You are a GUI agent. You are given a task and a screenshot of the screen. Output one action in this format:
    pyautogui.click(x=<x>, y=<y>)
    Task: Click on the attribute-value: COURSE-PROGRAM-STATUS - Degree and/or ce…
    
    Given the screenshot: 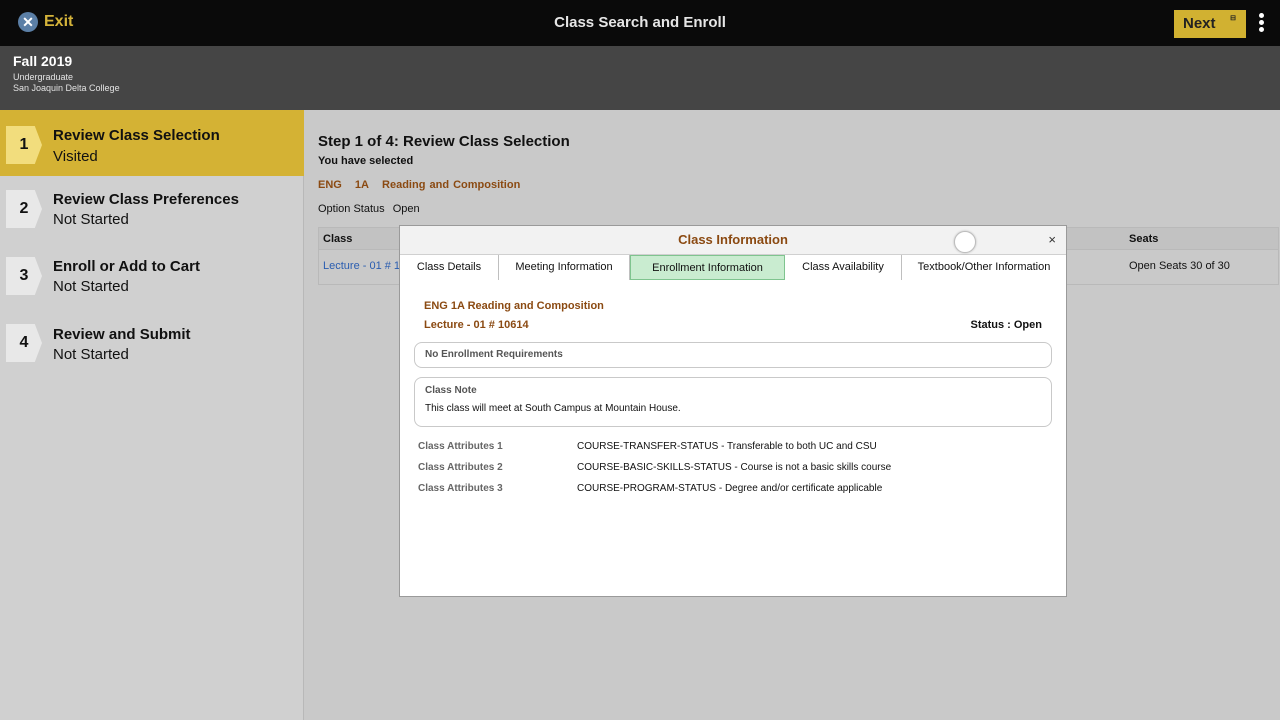 What is the action you would take?
    pyautogui.click(x=730, y=488)
    